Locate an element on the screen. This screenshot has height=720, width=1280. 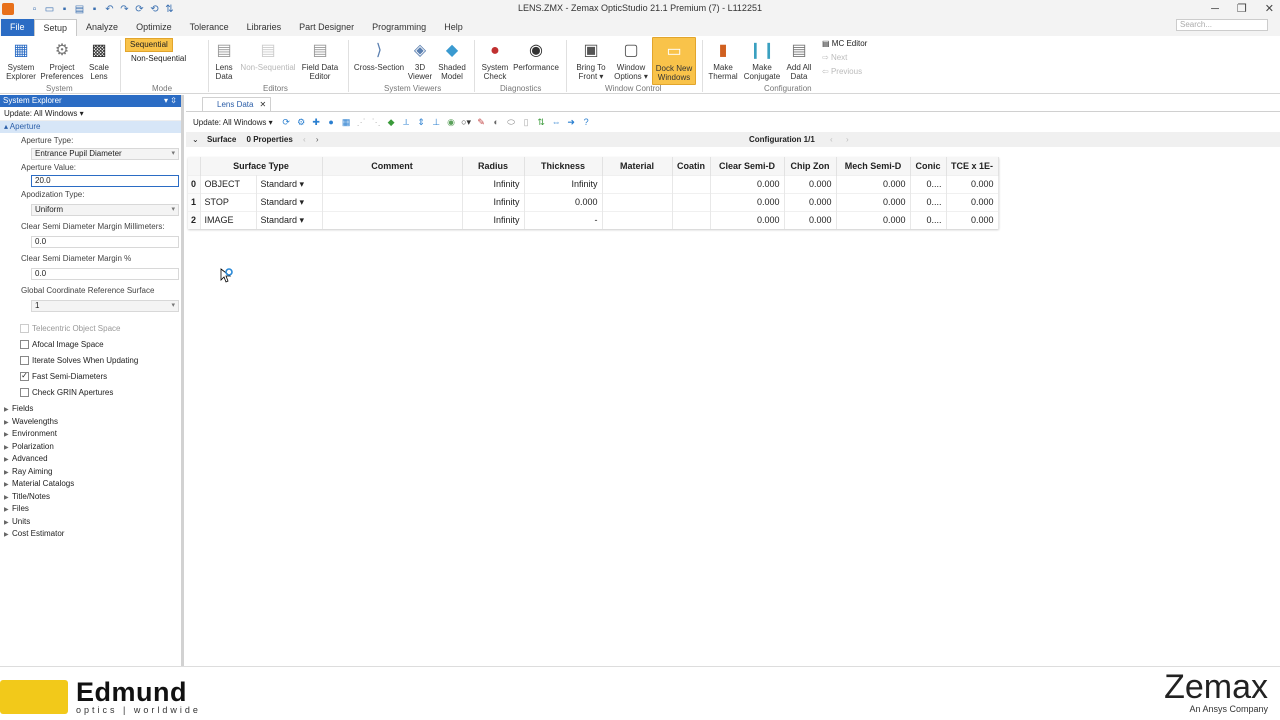
col-chip-zone: Chip Zon is located at coordinates (810, 166).